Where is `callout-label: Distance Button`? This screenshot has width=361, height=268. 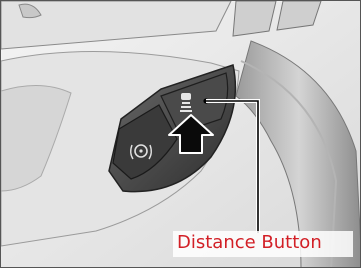 callout-label: Distance Button is located at coordinates (249, 242).